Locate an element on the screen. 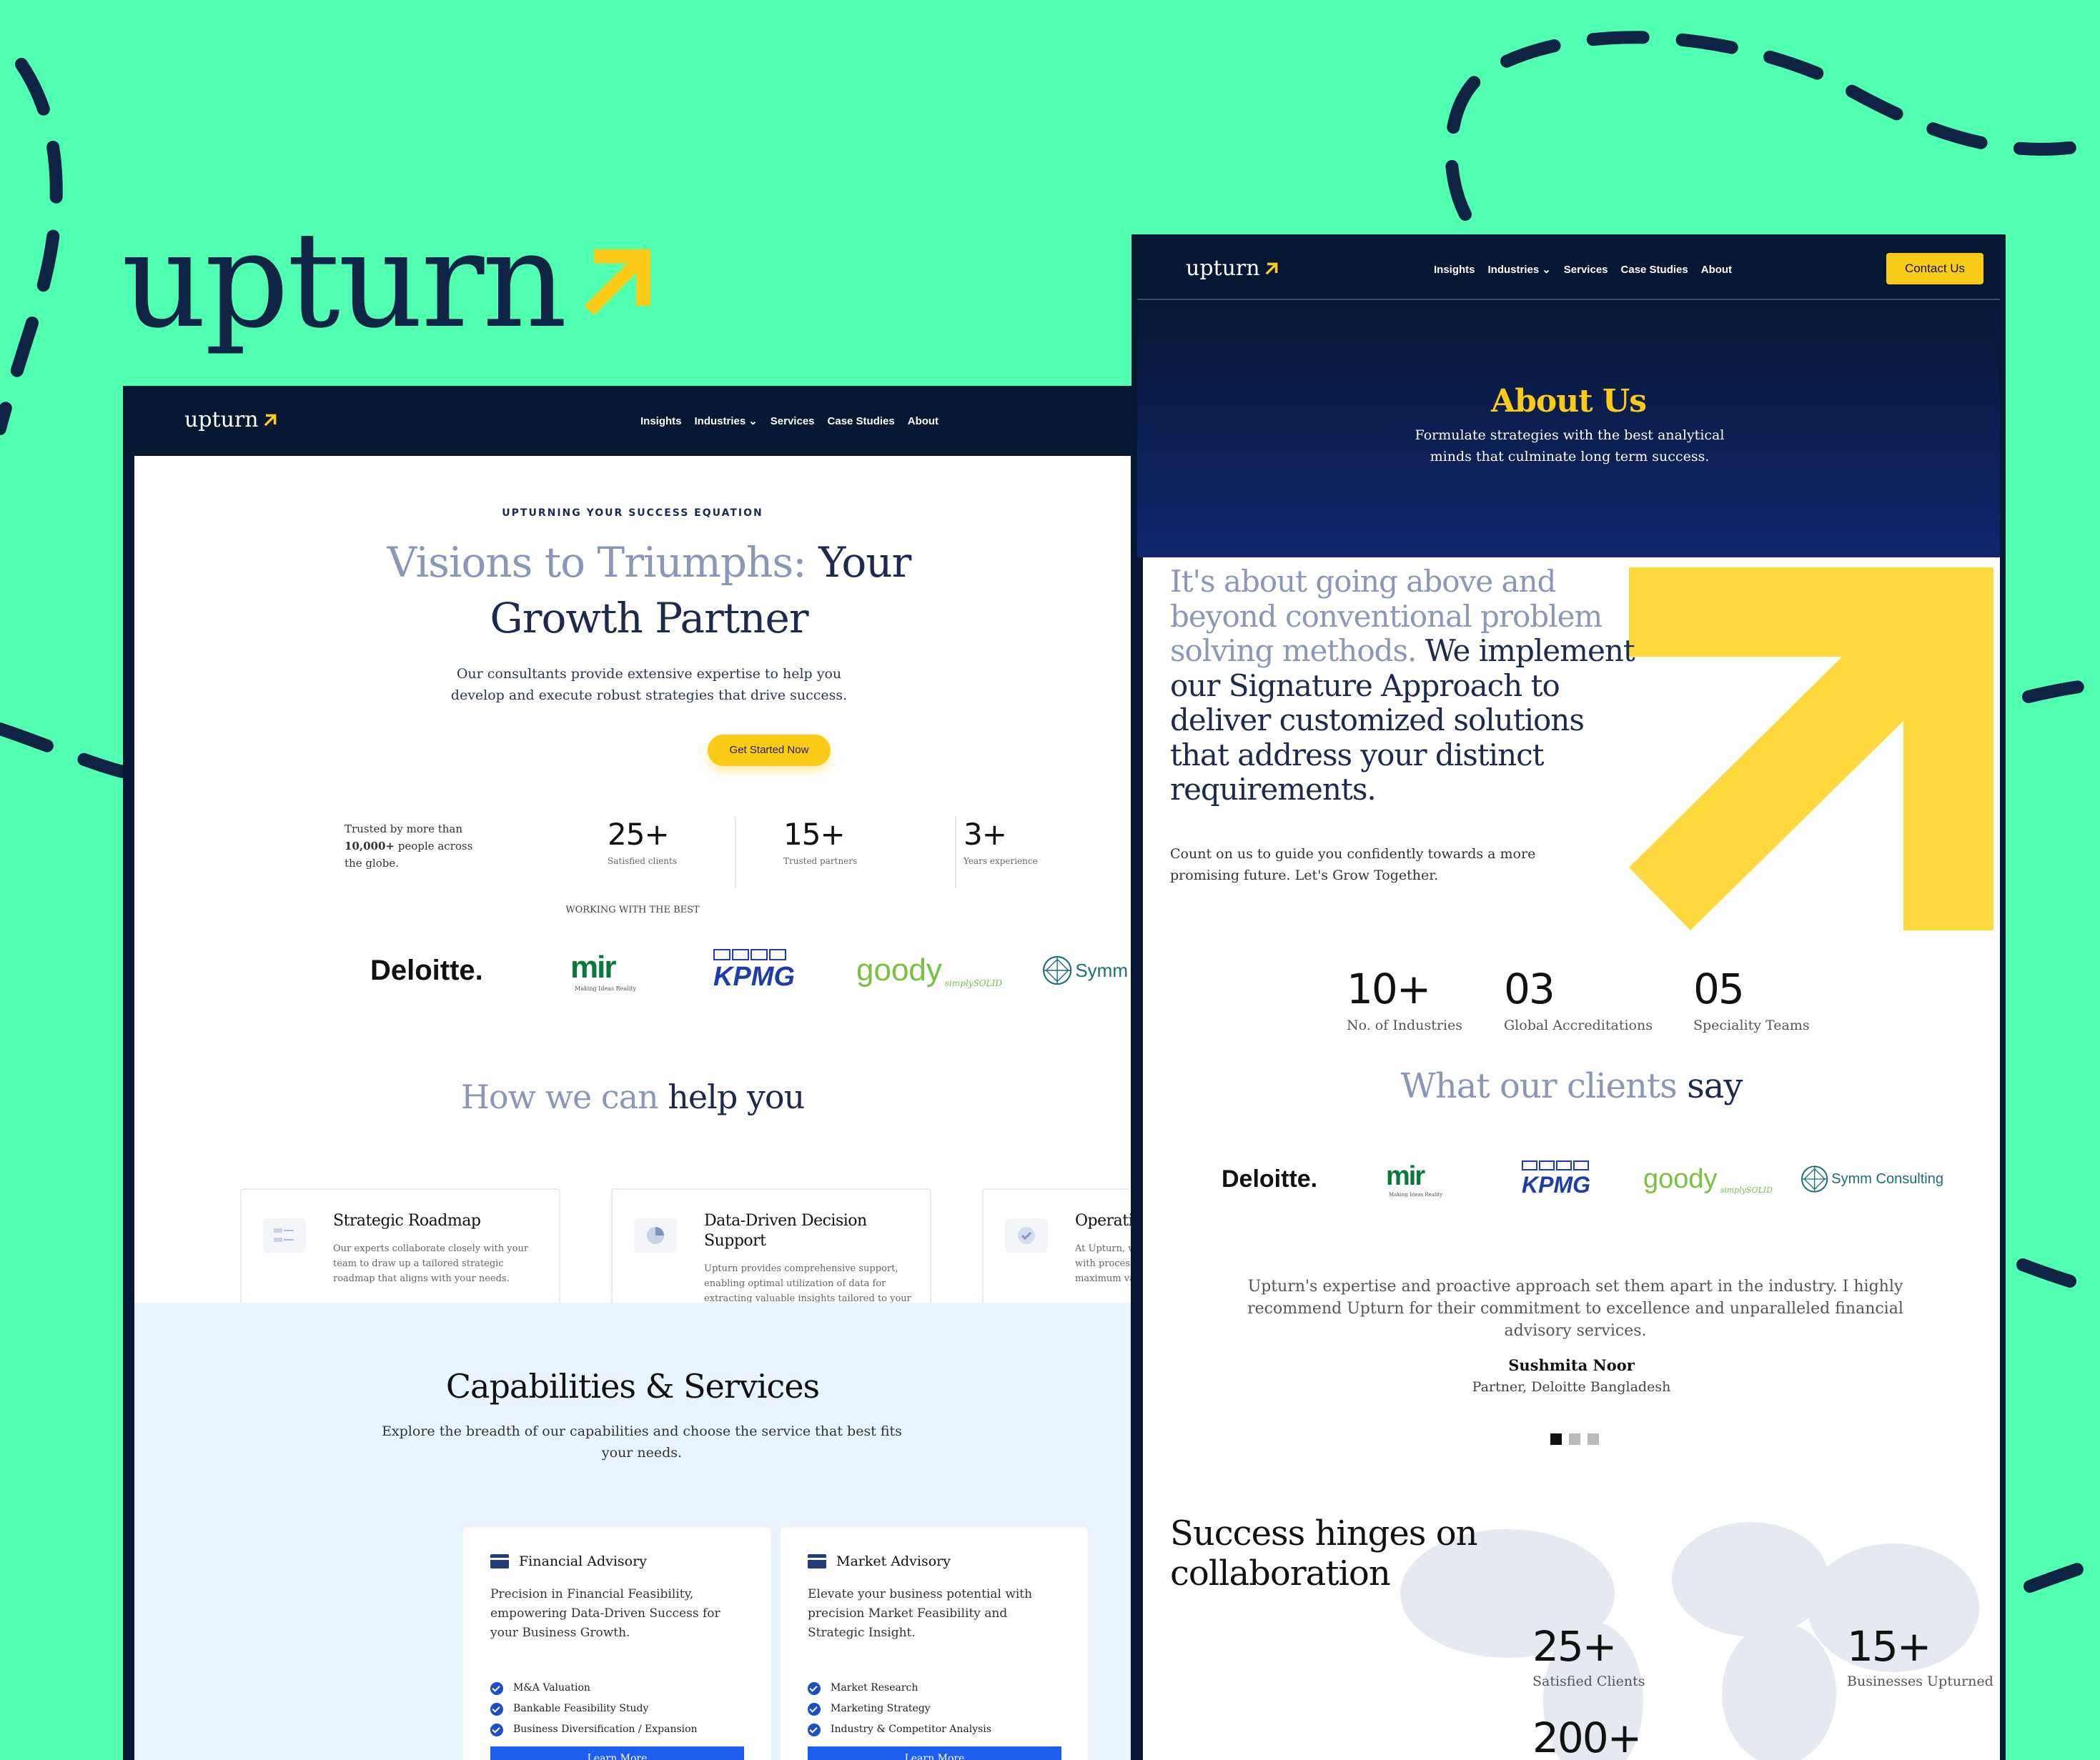 This screenshot has width=2100, height=1760. stat-satisfied-clients: 25+ Satisfied clients is located at coordinates (672, 852).